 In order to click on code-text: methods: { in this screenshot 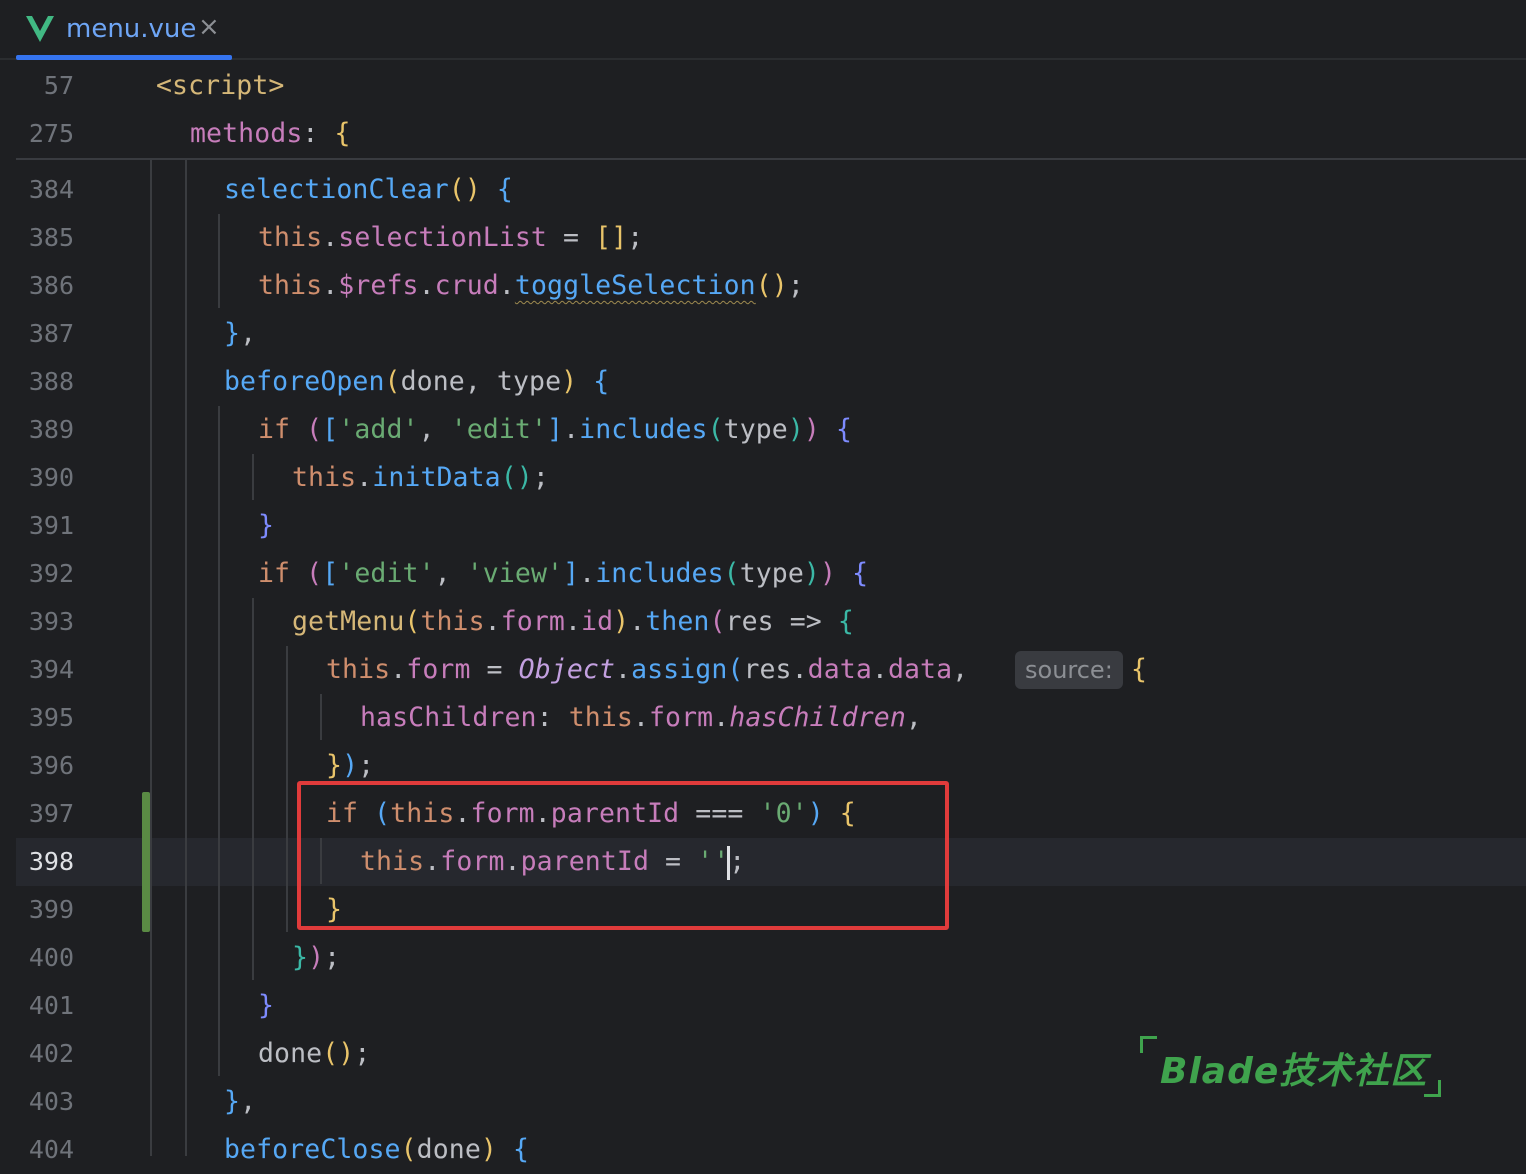, I will do `click(270, 134)`.